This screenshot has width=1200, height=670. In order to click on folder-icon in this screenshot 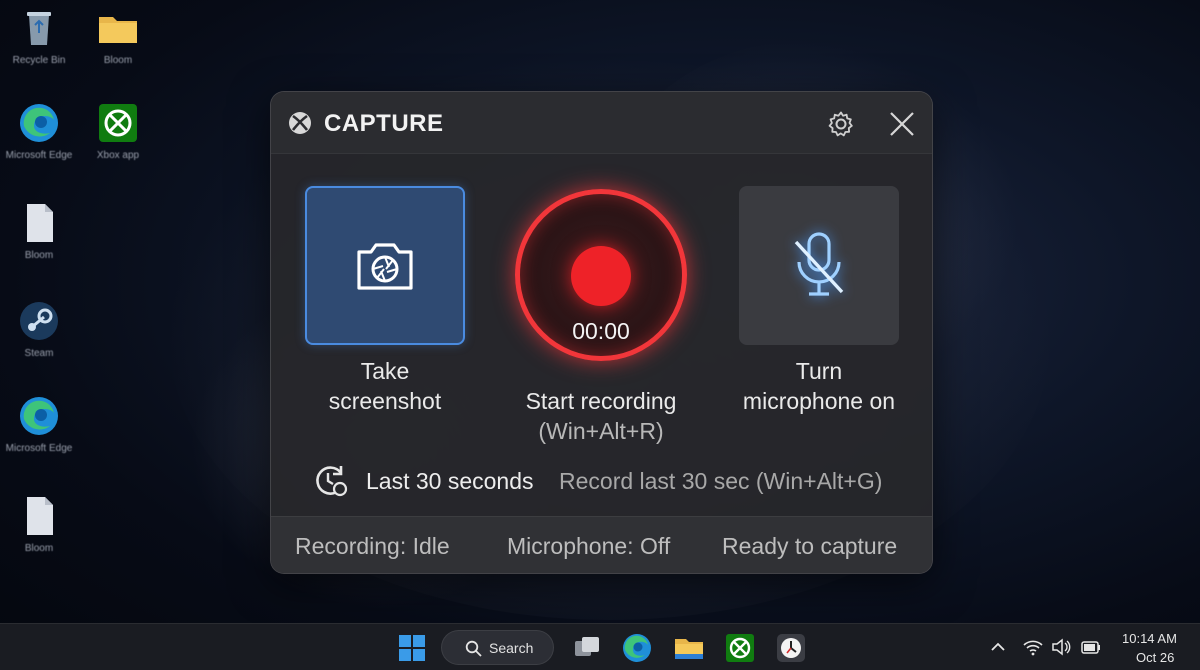, I will do `click(118, 28)`.